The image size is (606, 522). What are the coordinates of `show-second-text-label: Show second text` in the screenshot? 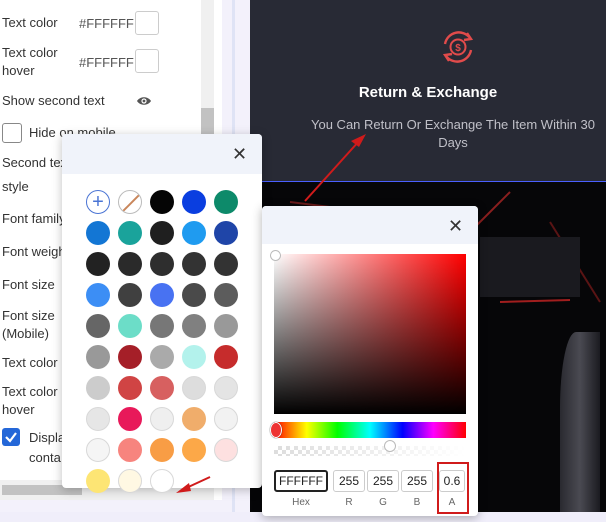 It's located at (53, 100).